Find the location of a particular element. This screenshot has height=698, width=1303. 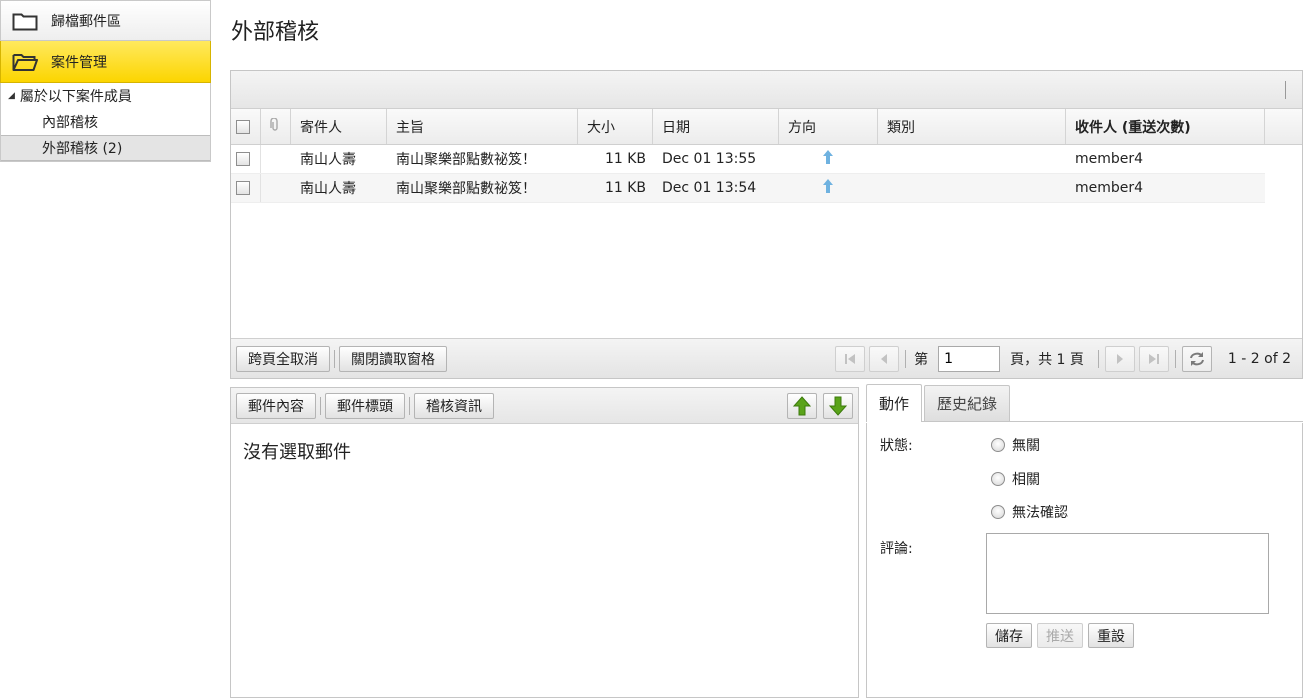

tab-history: 歷史紀錄 is located at coordinates (967, 403).